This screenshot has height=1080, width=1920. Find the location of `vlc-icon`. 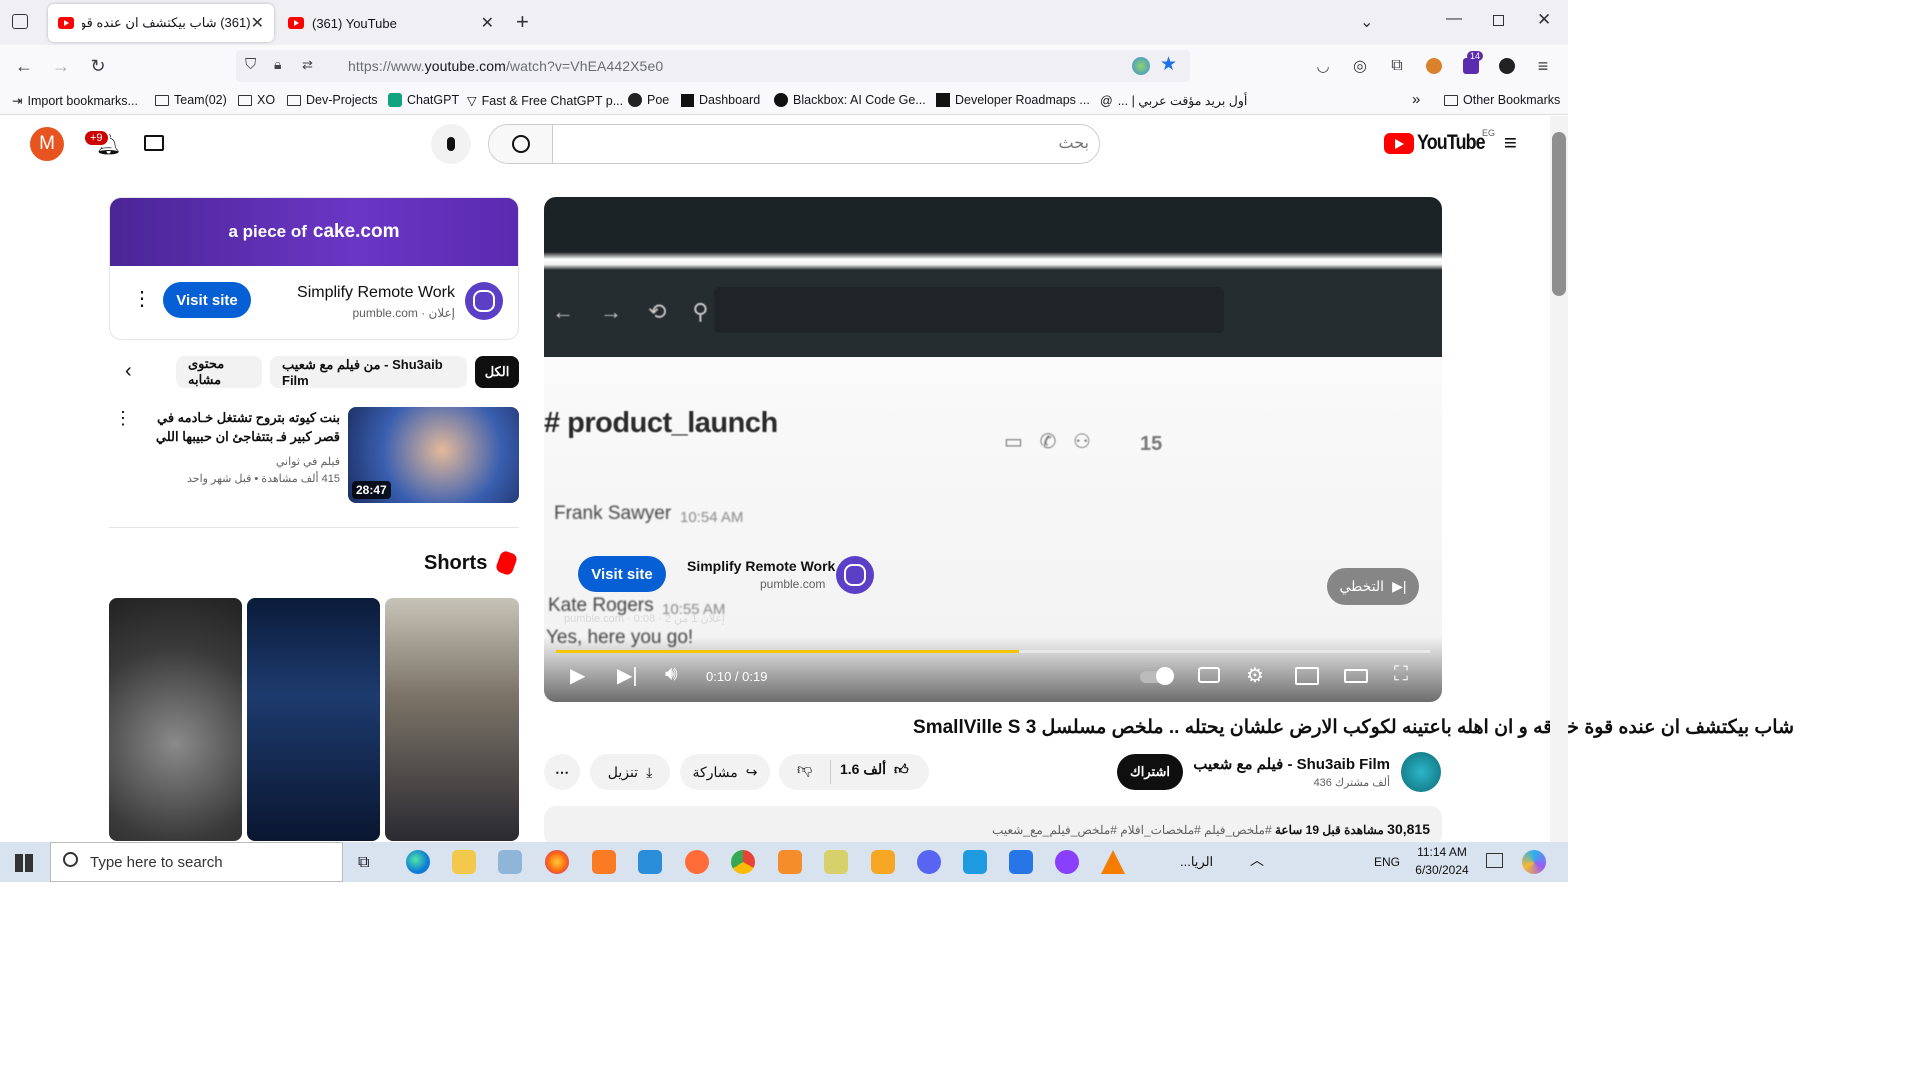

vlc-icon is located at coordinates (1113, 862).